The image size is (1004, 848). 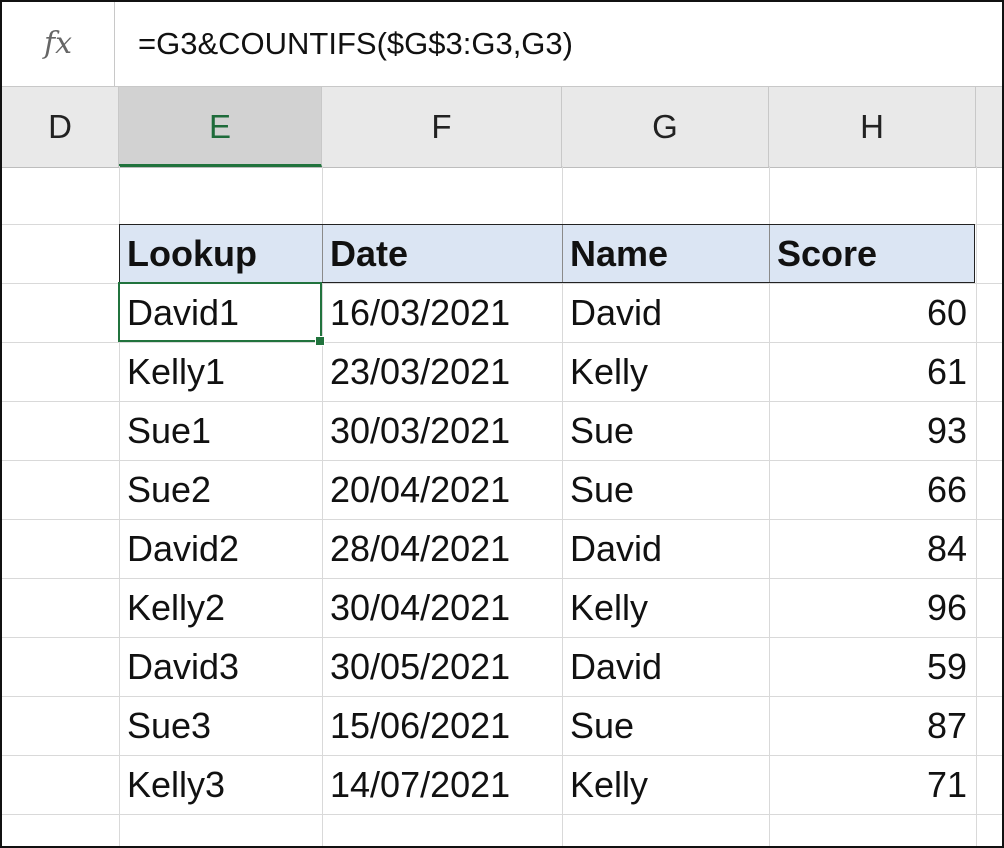 What do you see at coordinates (872, 725) in the screenshot?
I see `table-cell: 87` at bounding box center [872, 725].